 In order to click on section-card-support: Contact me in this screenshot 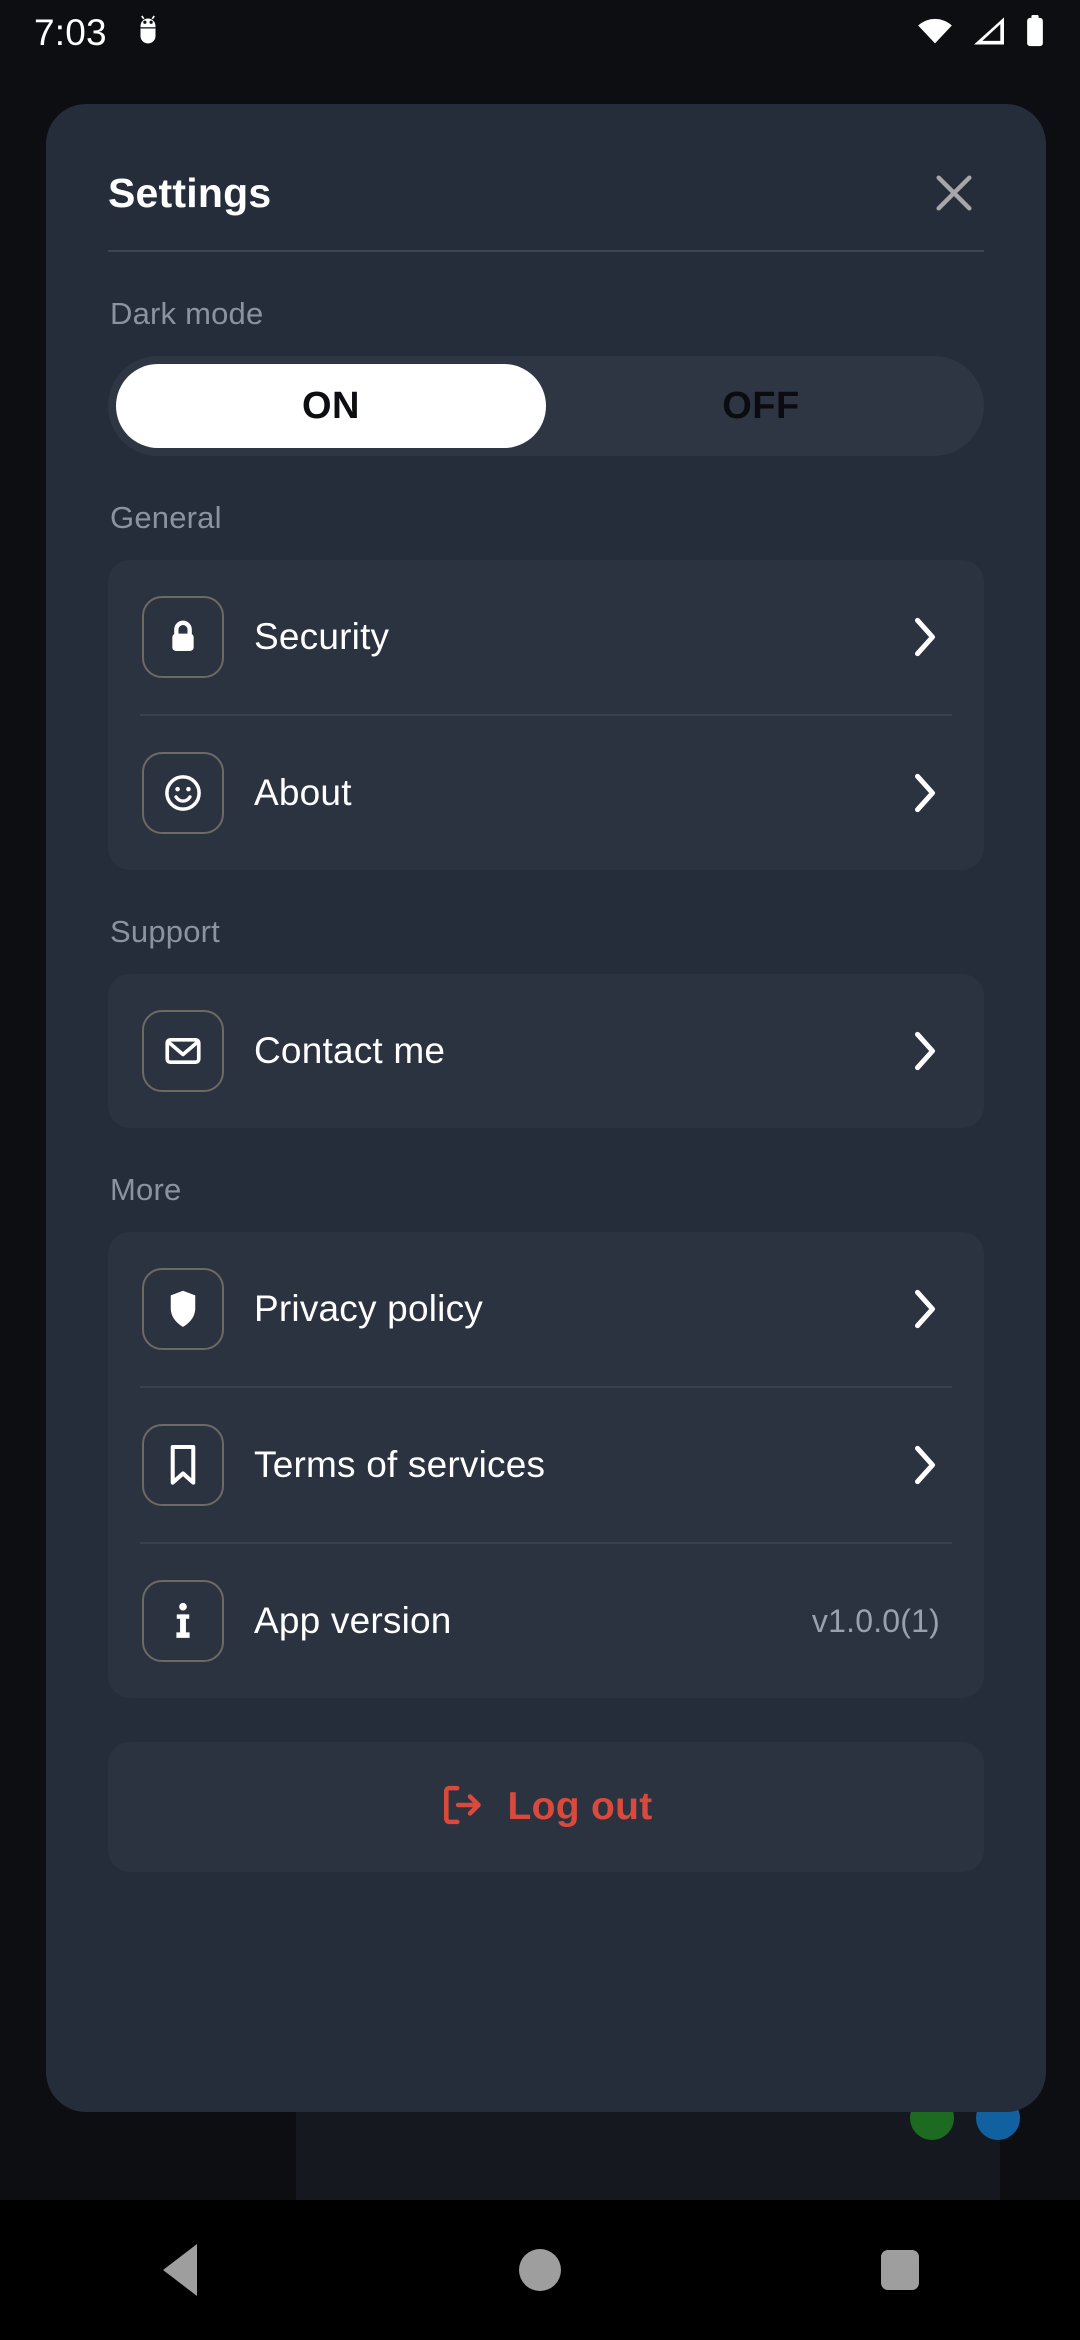, I will do `click(546, 1051)`.